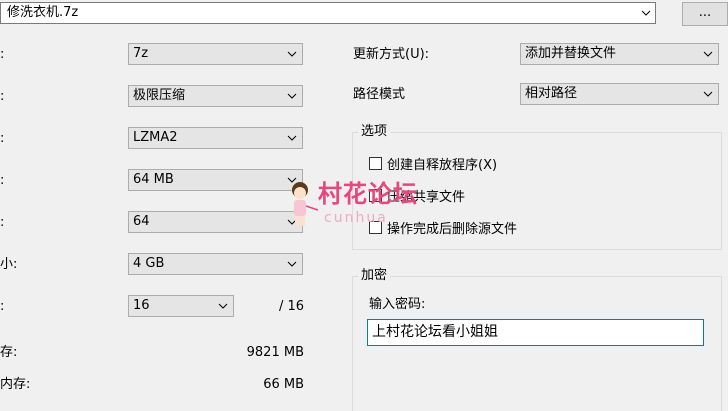 This screenshot has width=728, height=411. I want to click on solid-block-size-value: 4 GB, so click(149, 263).